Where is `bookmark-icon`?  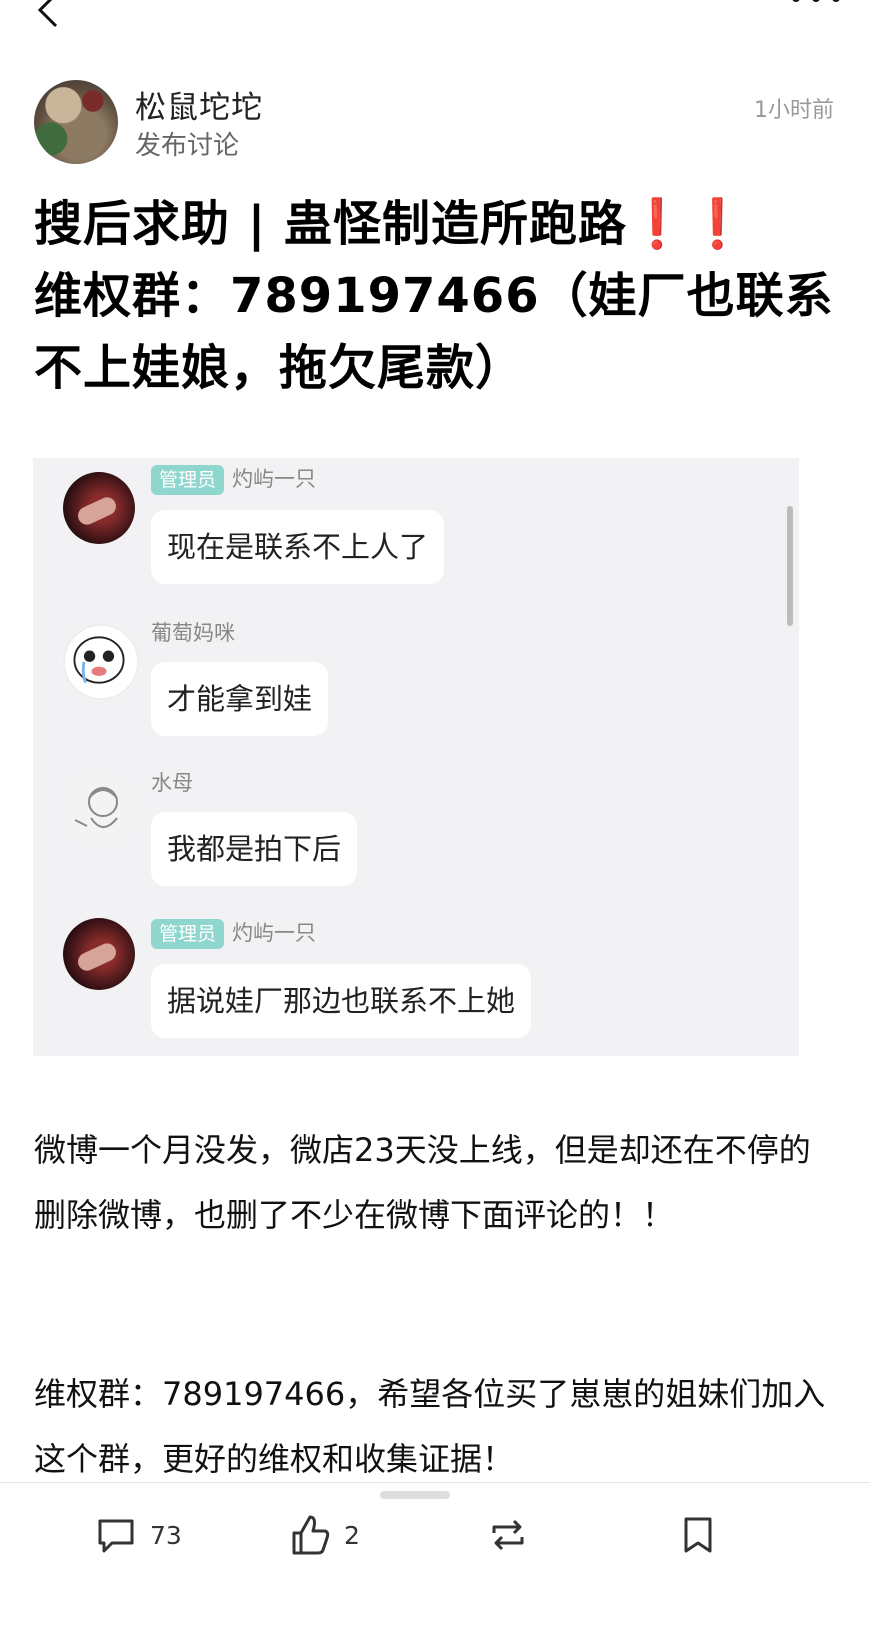
bookmark-icon is located at coordinates (698, 1535).